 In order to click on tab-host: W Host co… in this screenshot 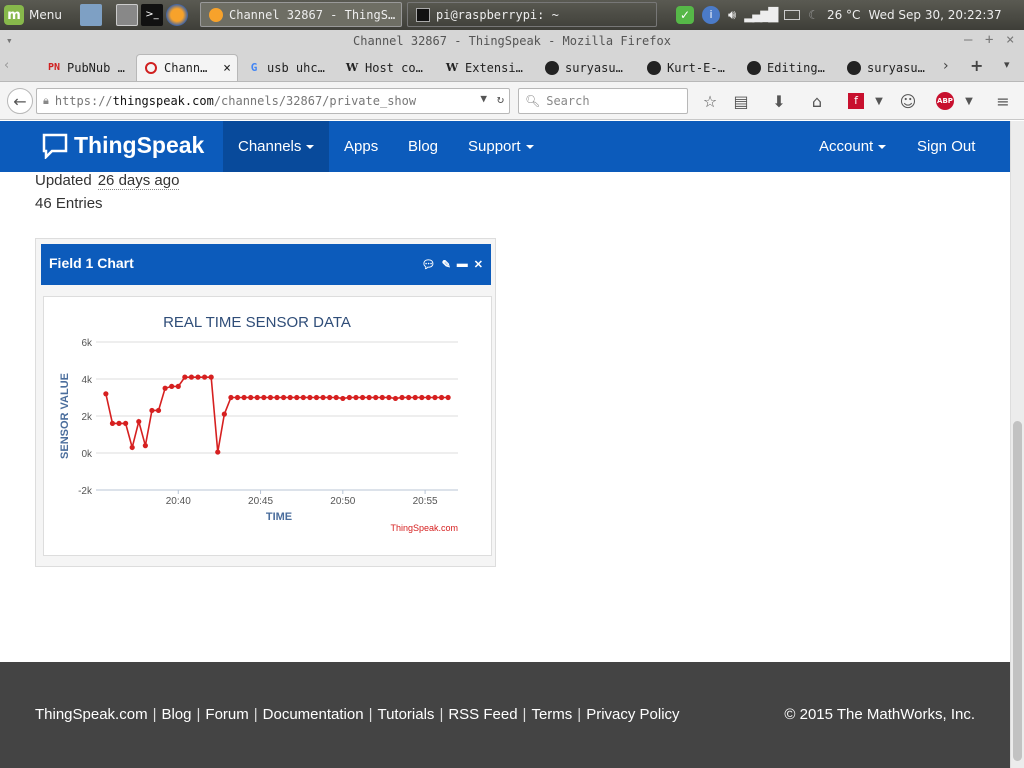, I will do `click(386, 67)`.